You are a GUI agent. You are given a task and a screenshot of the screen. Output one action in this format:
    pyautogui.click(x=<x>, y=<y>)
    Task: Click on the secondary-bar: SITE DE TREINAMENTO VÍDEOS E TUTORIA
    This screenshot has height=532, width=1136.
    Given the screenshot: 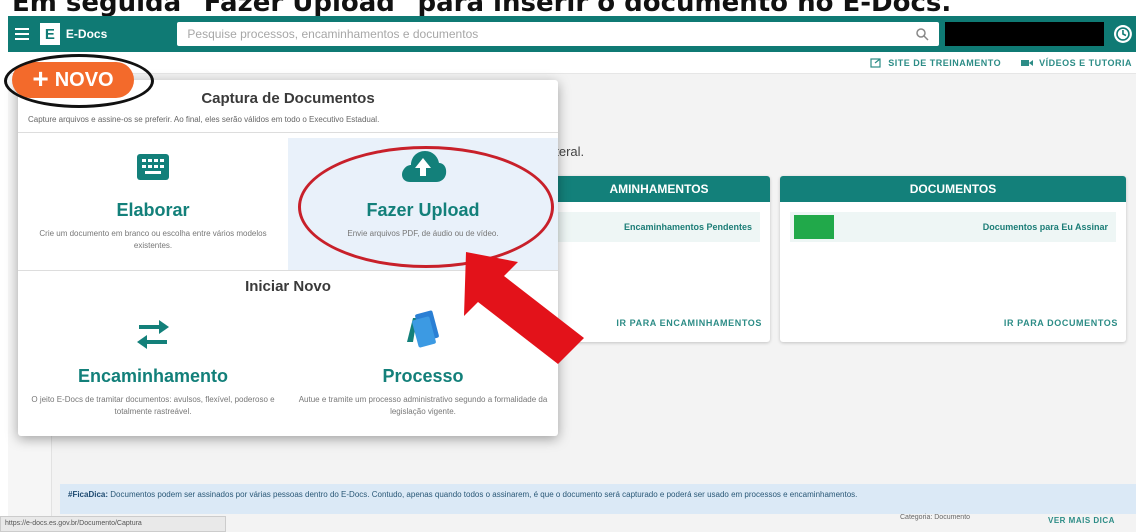 What is the action you would take?
    pyautogui.click(x=572, y=63)
    